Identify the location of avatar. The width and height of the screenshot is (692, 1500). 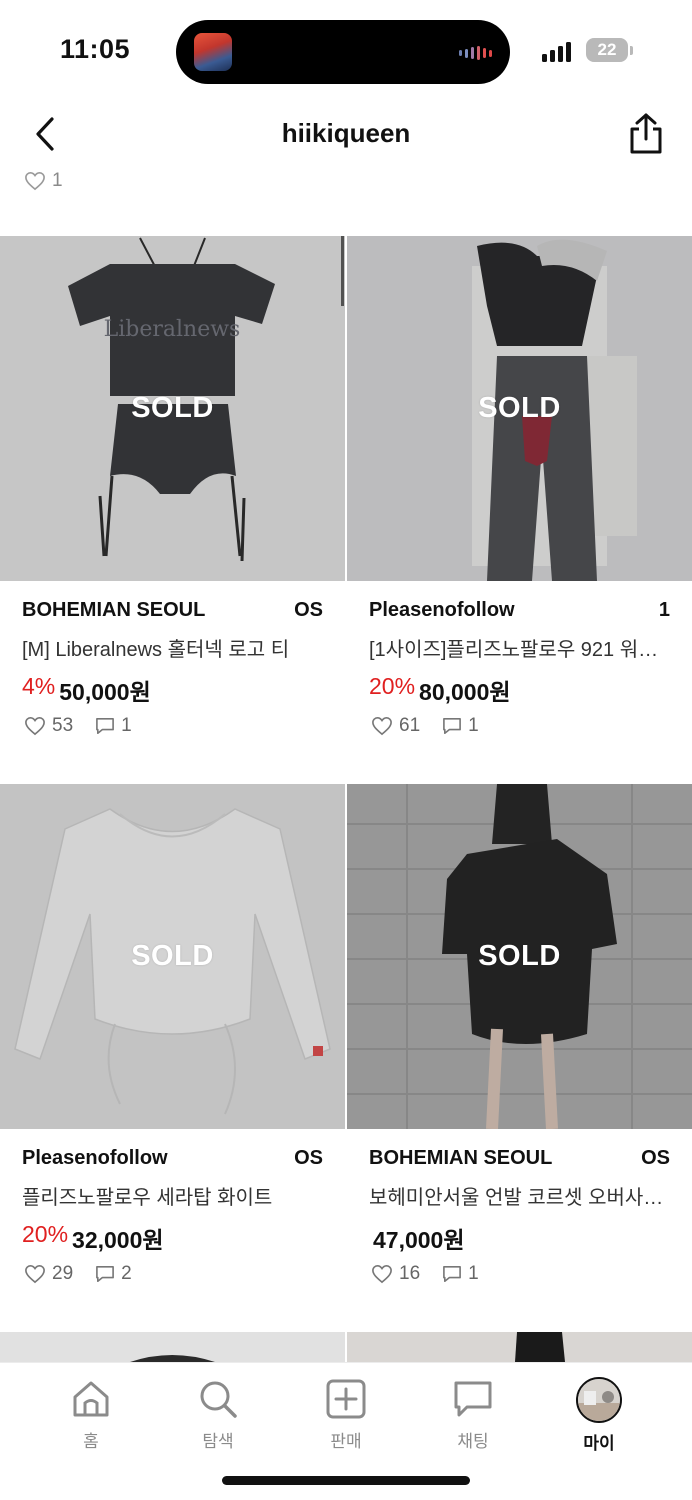
(599, 1400).